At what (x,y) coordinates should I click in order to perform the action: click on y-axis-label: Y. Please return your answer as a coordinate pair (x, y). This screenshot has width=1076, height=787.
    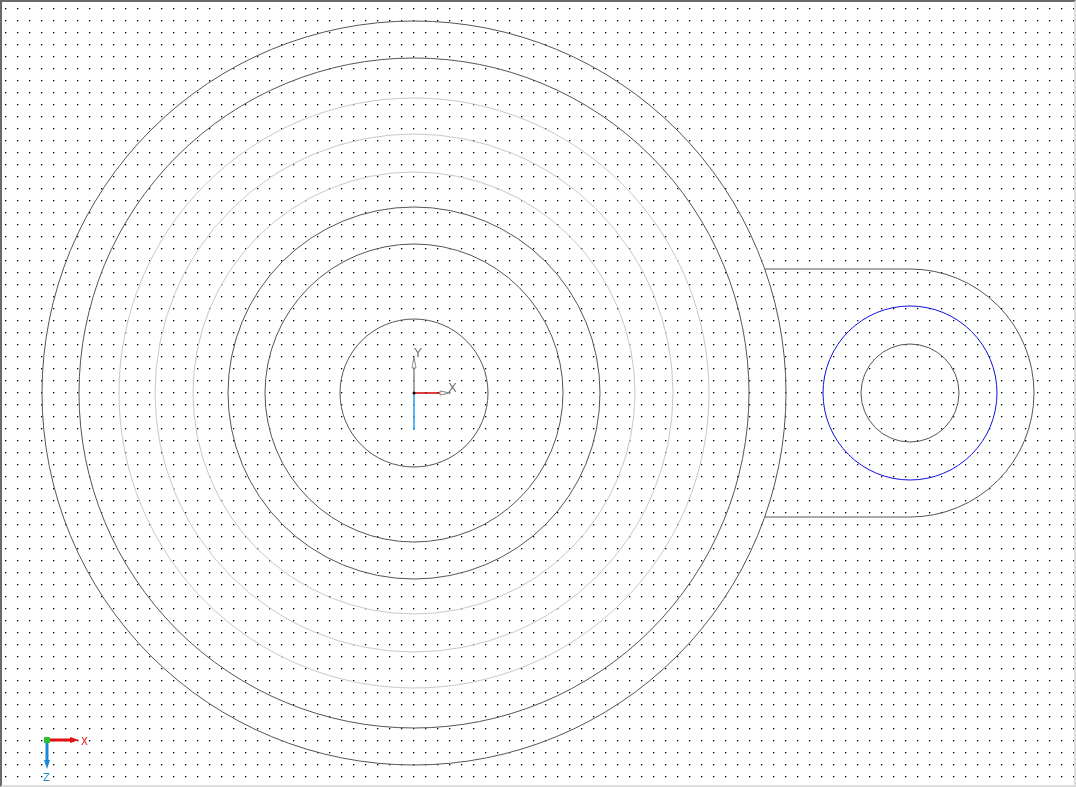
    Looking at the image, I should click on (418, 352).